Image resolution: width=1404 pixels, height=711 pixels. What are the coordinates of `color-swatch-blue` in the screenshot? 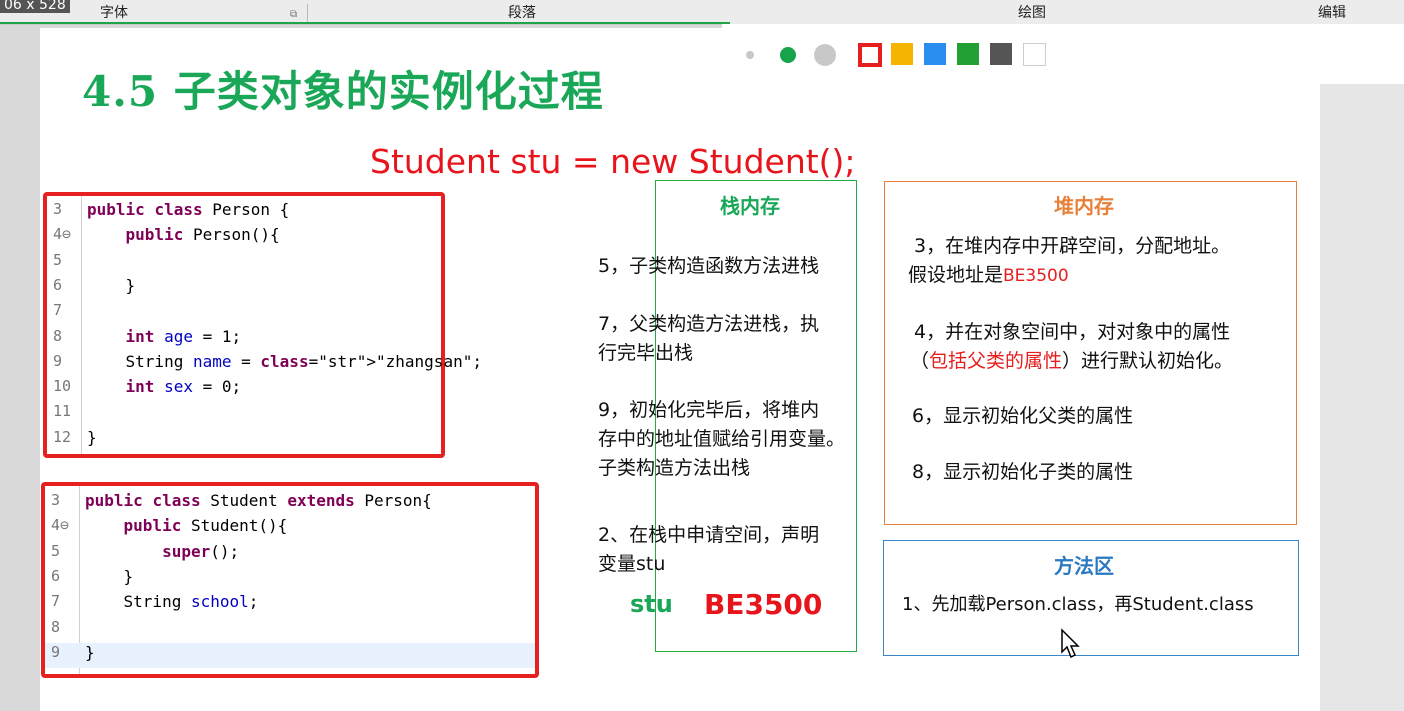 It's located at (935, 54).